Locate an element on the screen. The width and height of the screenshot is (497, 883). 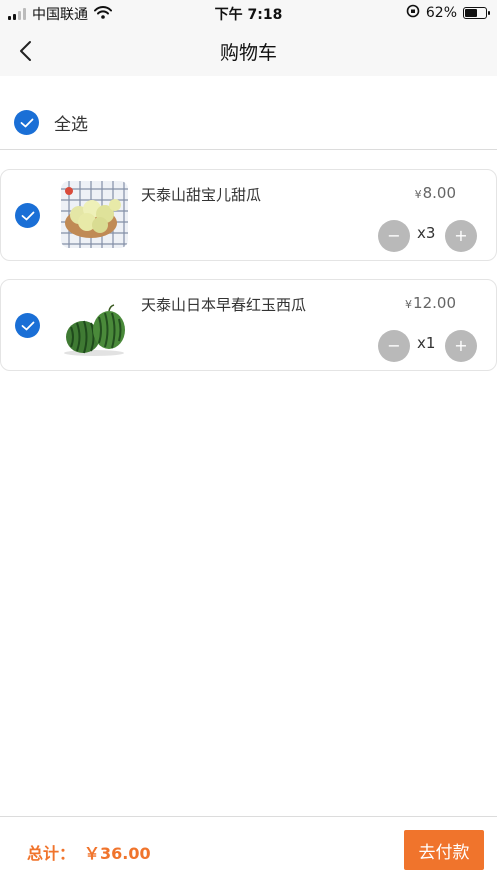
product-price: ¥12.00 is located at coordinates (430, 303).